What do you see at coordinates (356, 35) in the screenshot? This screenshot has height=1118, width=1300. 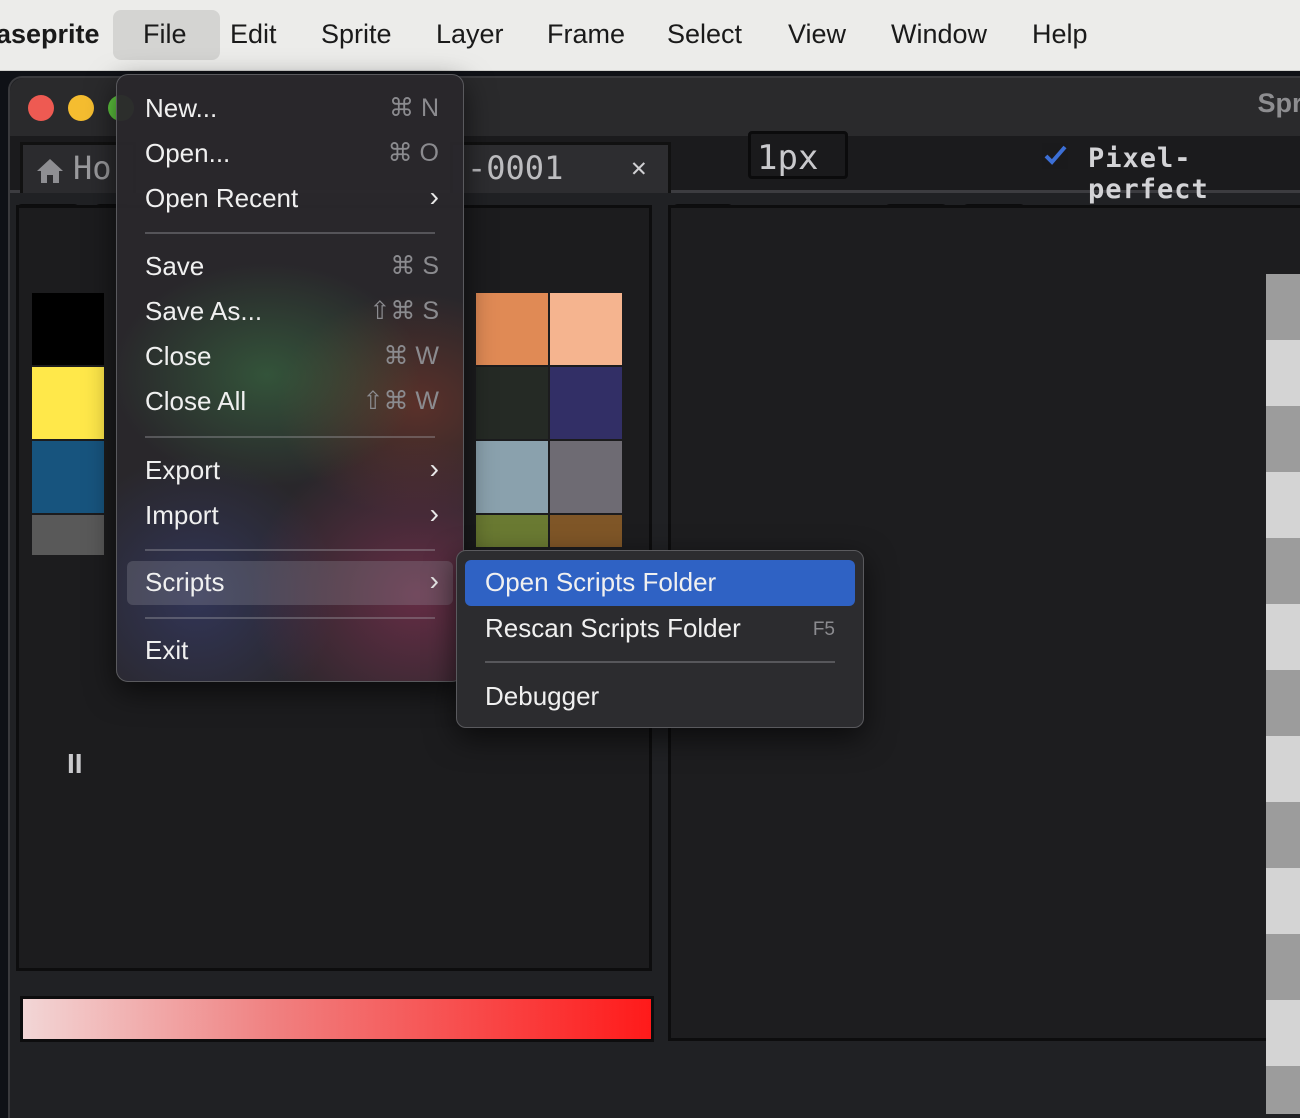 I see `menu-sprite: Sprite` at bounding box center [356, 35].